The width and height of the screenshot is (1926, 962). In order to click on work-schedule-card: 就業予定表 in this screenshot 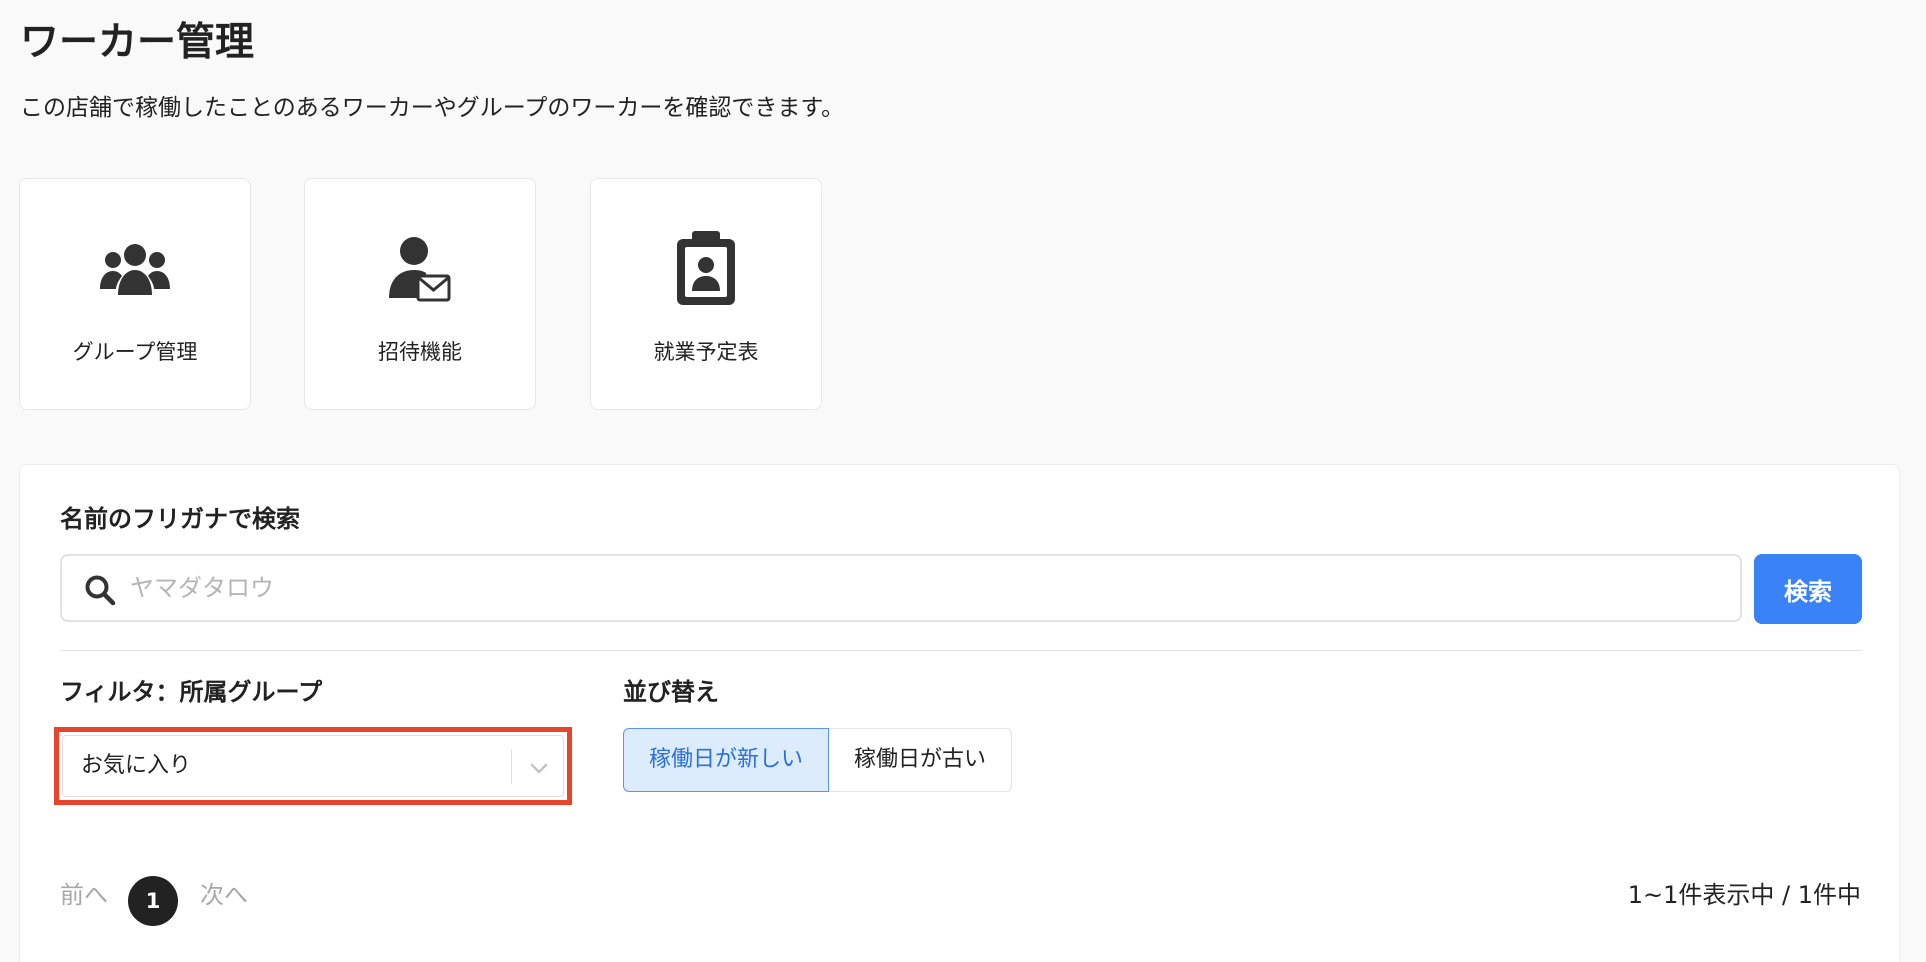, I will do `click(706, 294)`.